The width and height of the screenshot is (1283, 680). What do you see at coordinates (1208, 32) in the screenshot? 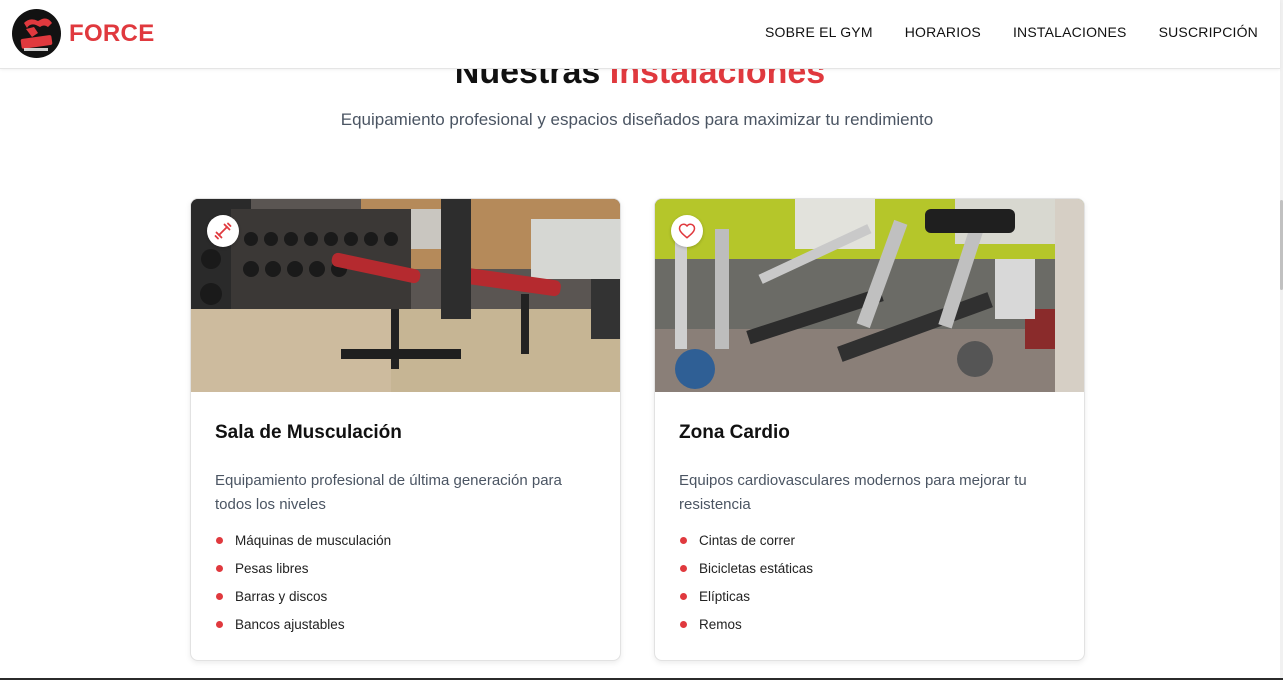
I see `nav-suscripcion: SUSCRIPCIÓN` at bounding box center [1208, 32].